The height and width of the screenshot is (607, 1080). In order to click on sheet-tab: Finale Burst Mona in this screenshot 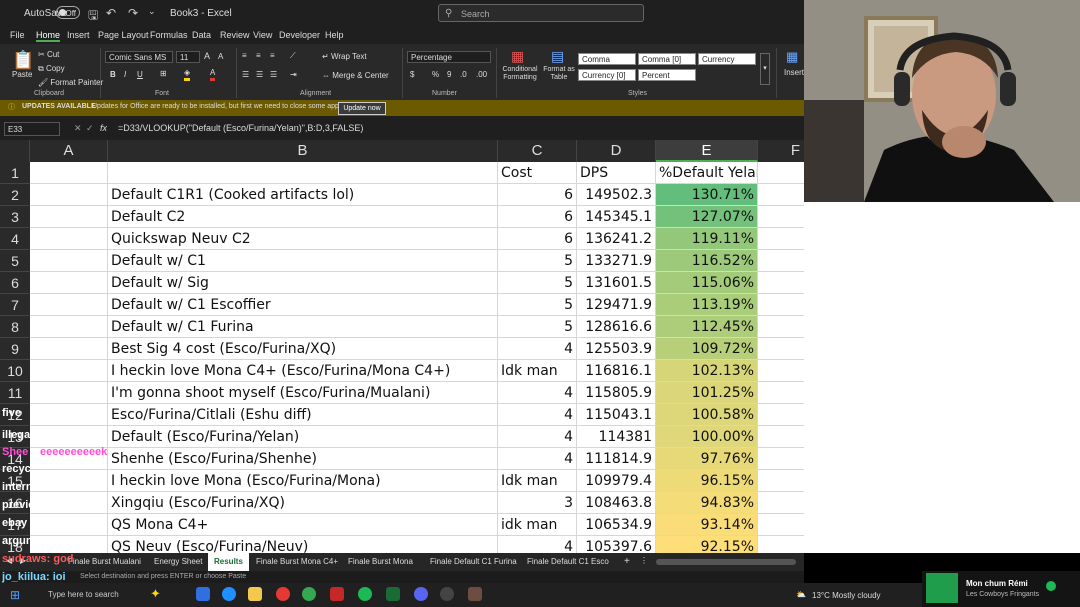, I will do `click(380, 562)`.